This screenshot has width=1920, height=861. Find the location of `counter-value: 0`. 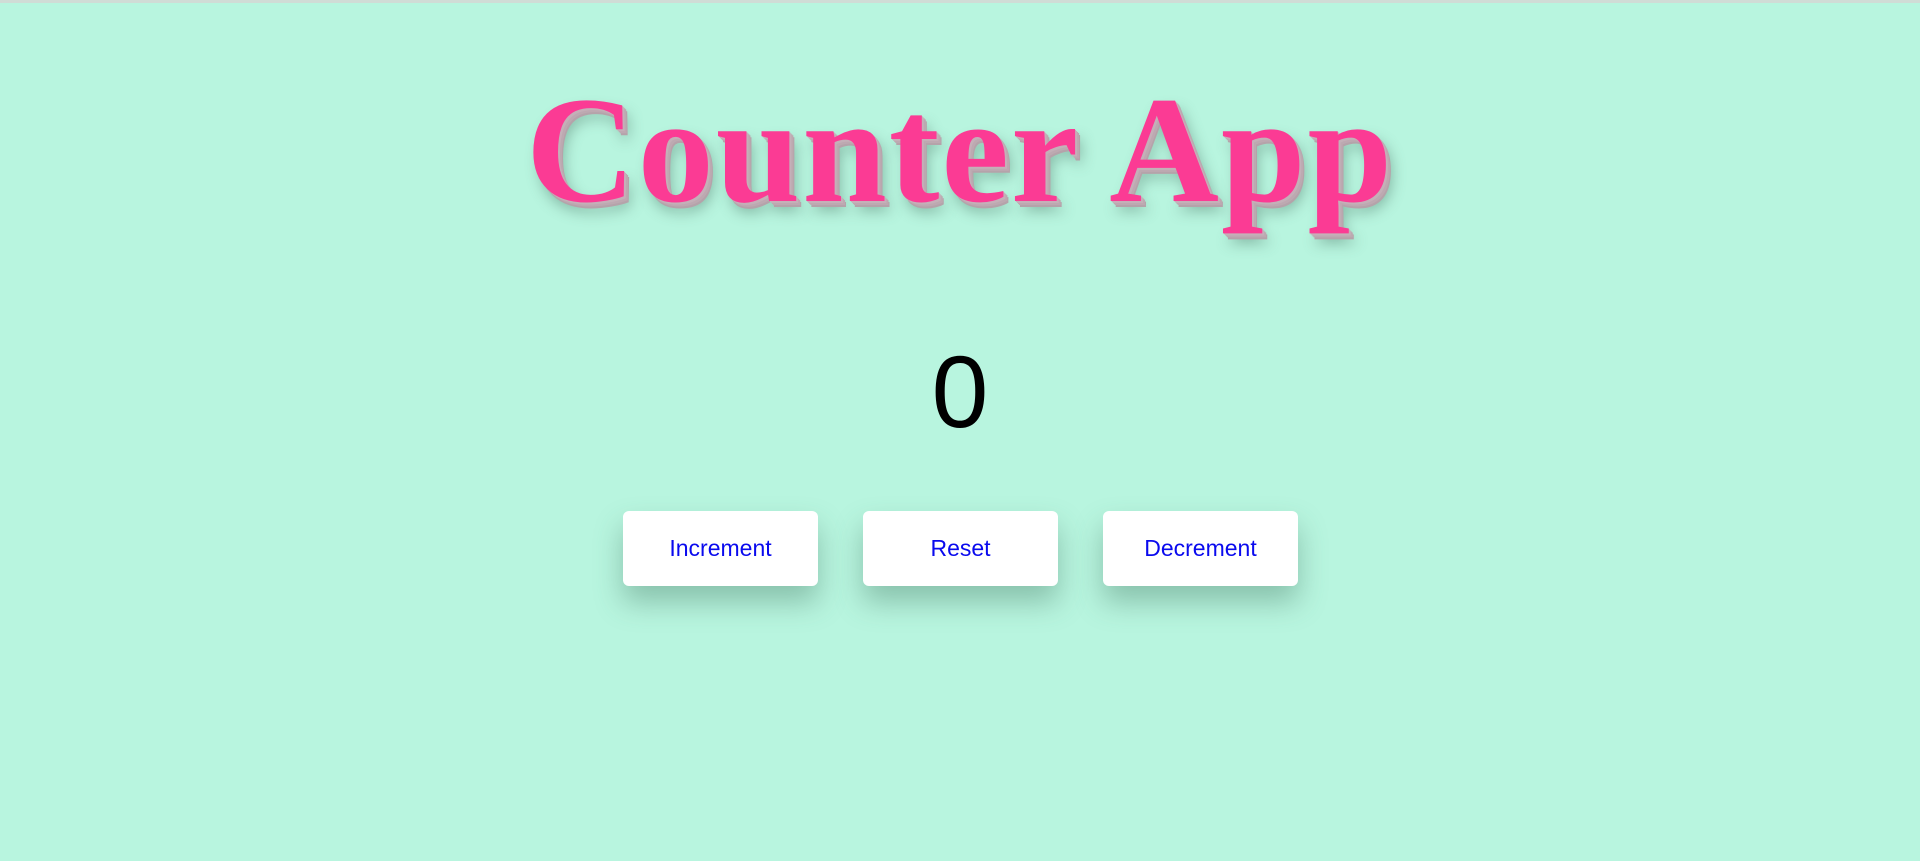

counter-value: 0 is located at coordinates (960, 392).